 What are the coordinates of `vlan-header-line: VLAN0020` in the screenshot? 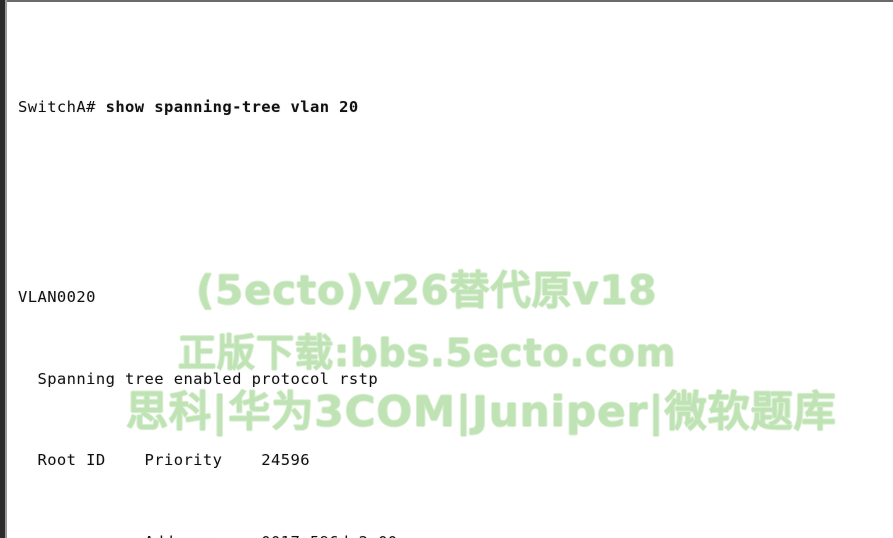 It's located at (57, 297).